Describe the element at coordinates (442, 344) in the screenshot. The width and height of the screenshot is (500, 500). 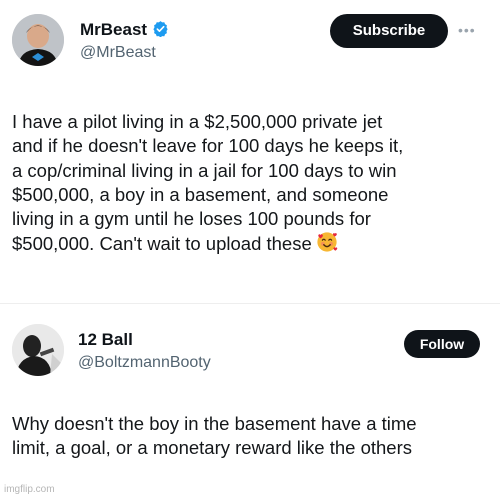
I see `follow-button: Follow` at that location.